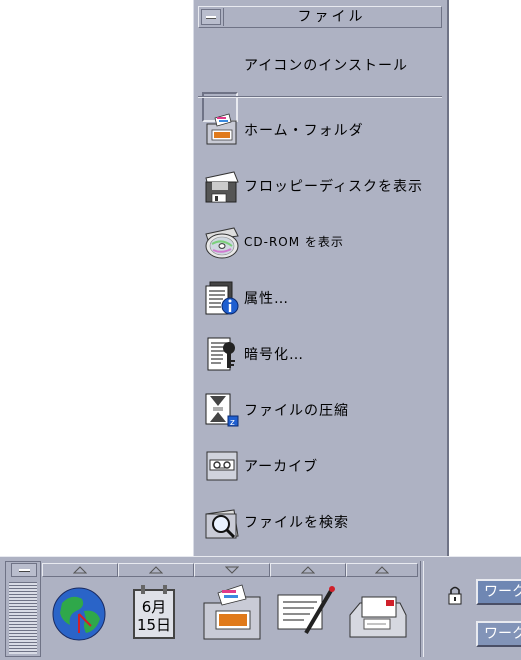  I want to click on calendar-icon: 6月 15日, so click(155, 614).